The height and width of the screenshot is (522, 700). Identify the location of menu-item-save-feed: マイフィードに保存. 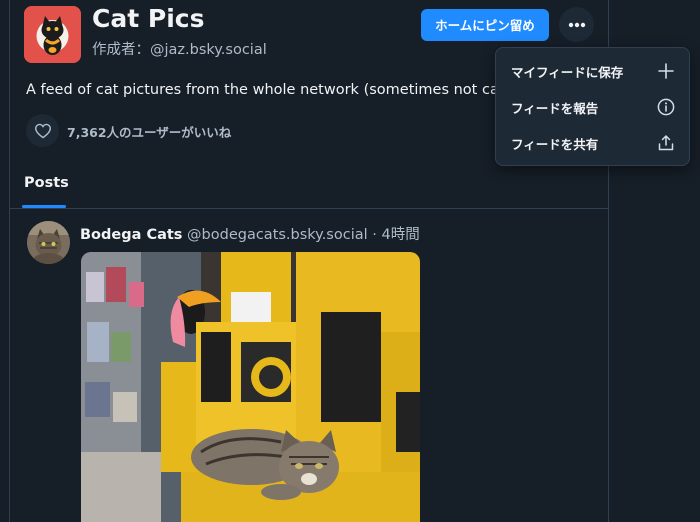
(592, 71).